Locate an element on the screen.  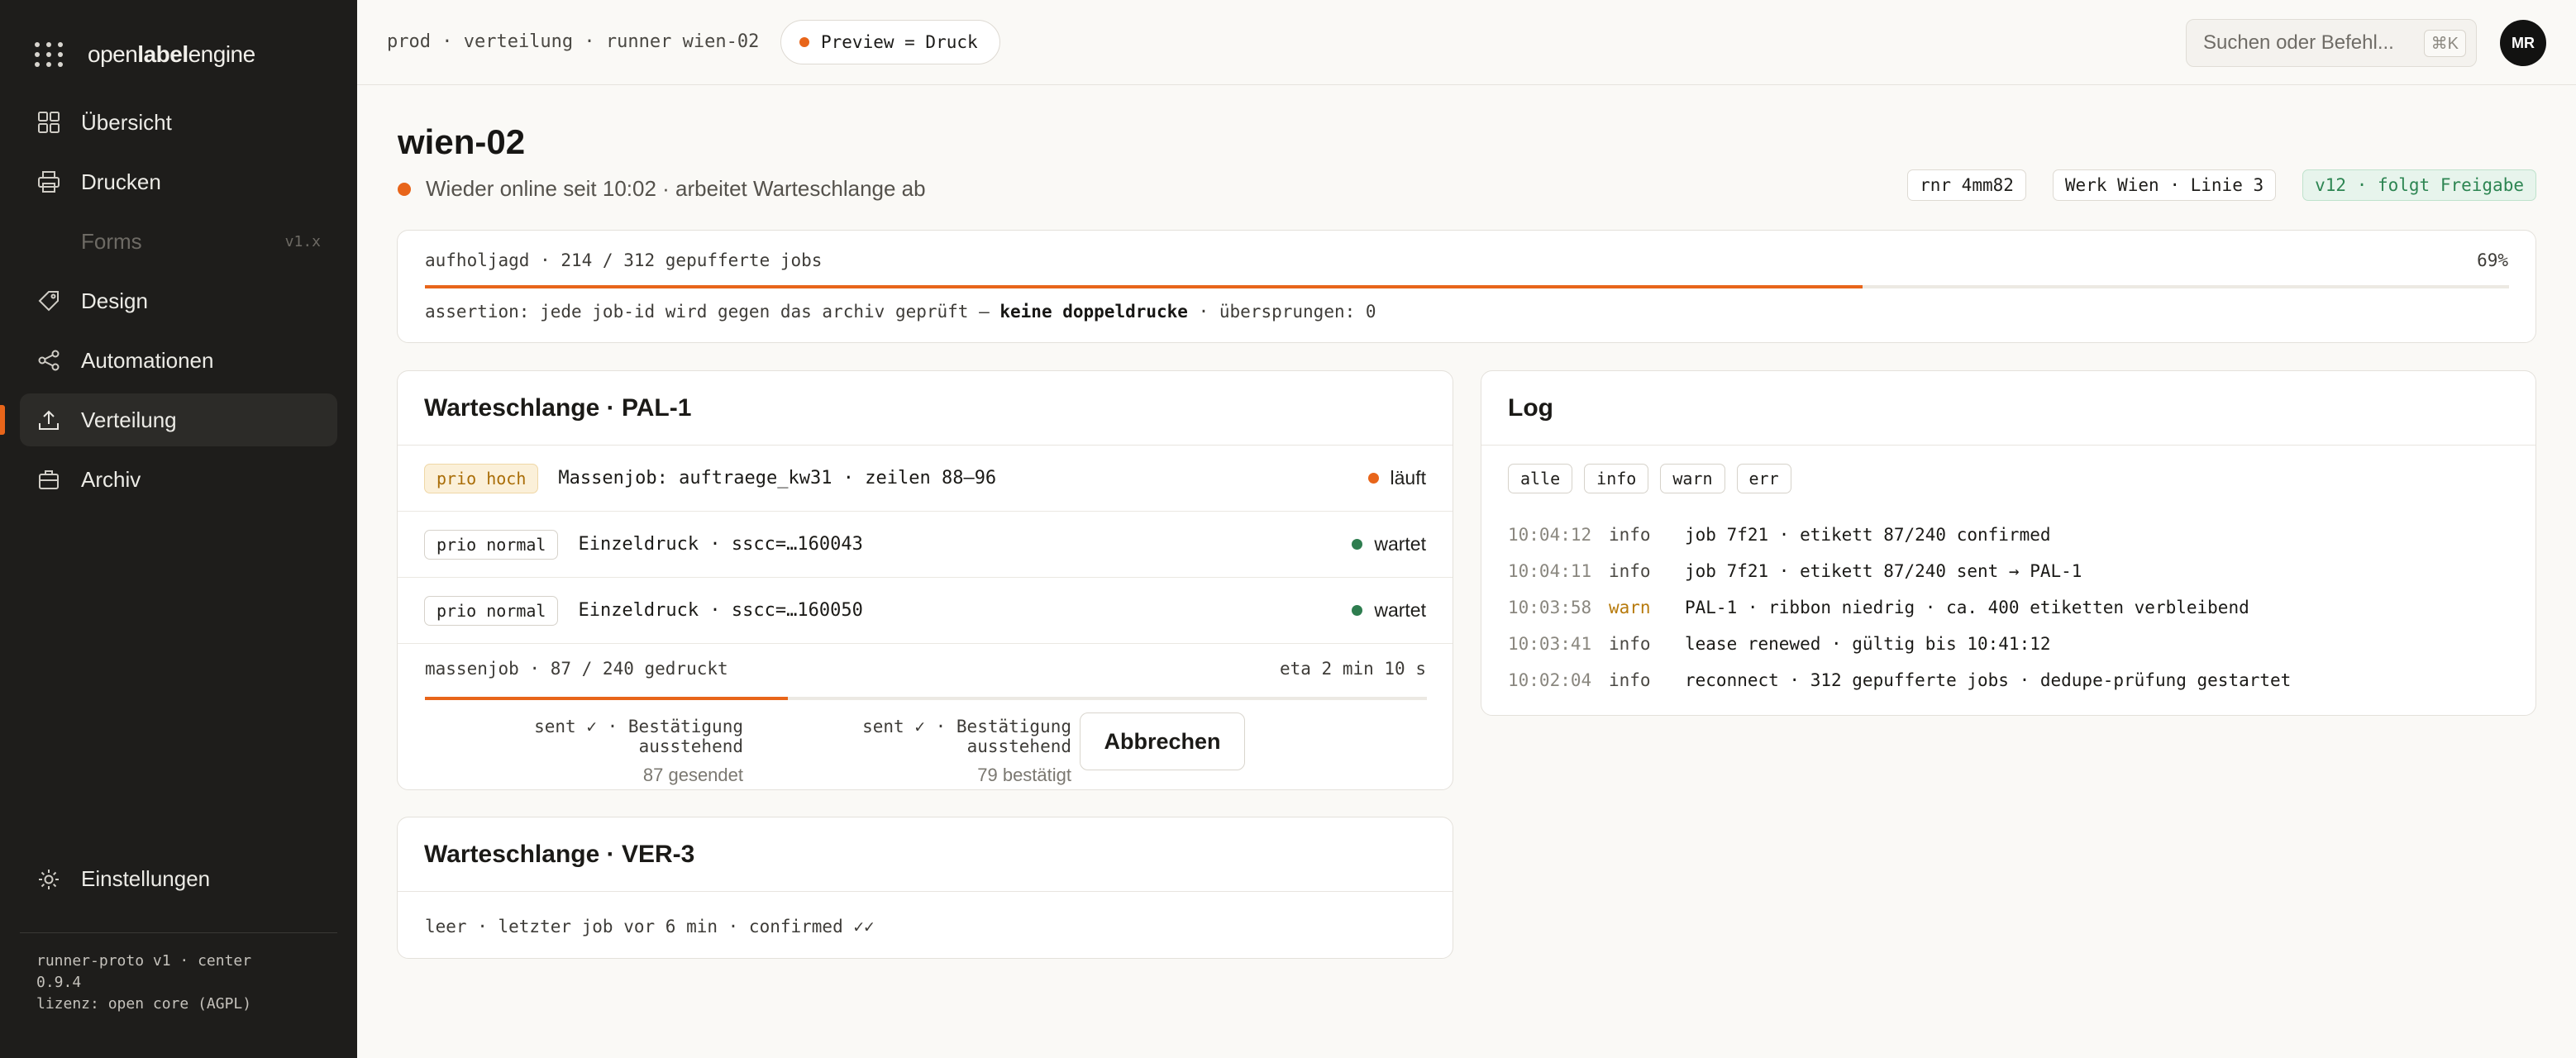
log-time: 10:04:12 is located at coordinates (1550, 535).